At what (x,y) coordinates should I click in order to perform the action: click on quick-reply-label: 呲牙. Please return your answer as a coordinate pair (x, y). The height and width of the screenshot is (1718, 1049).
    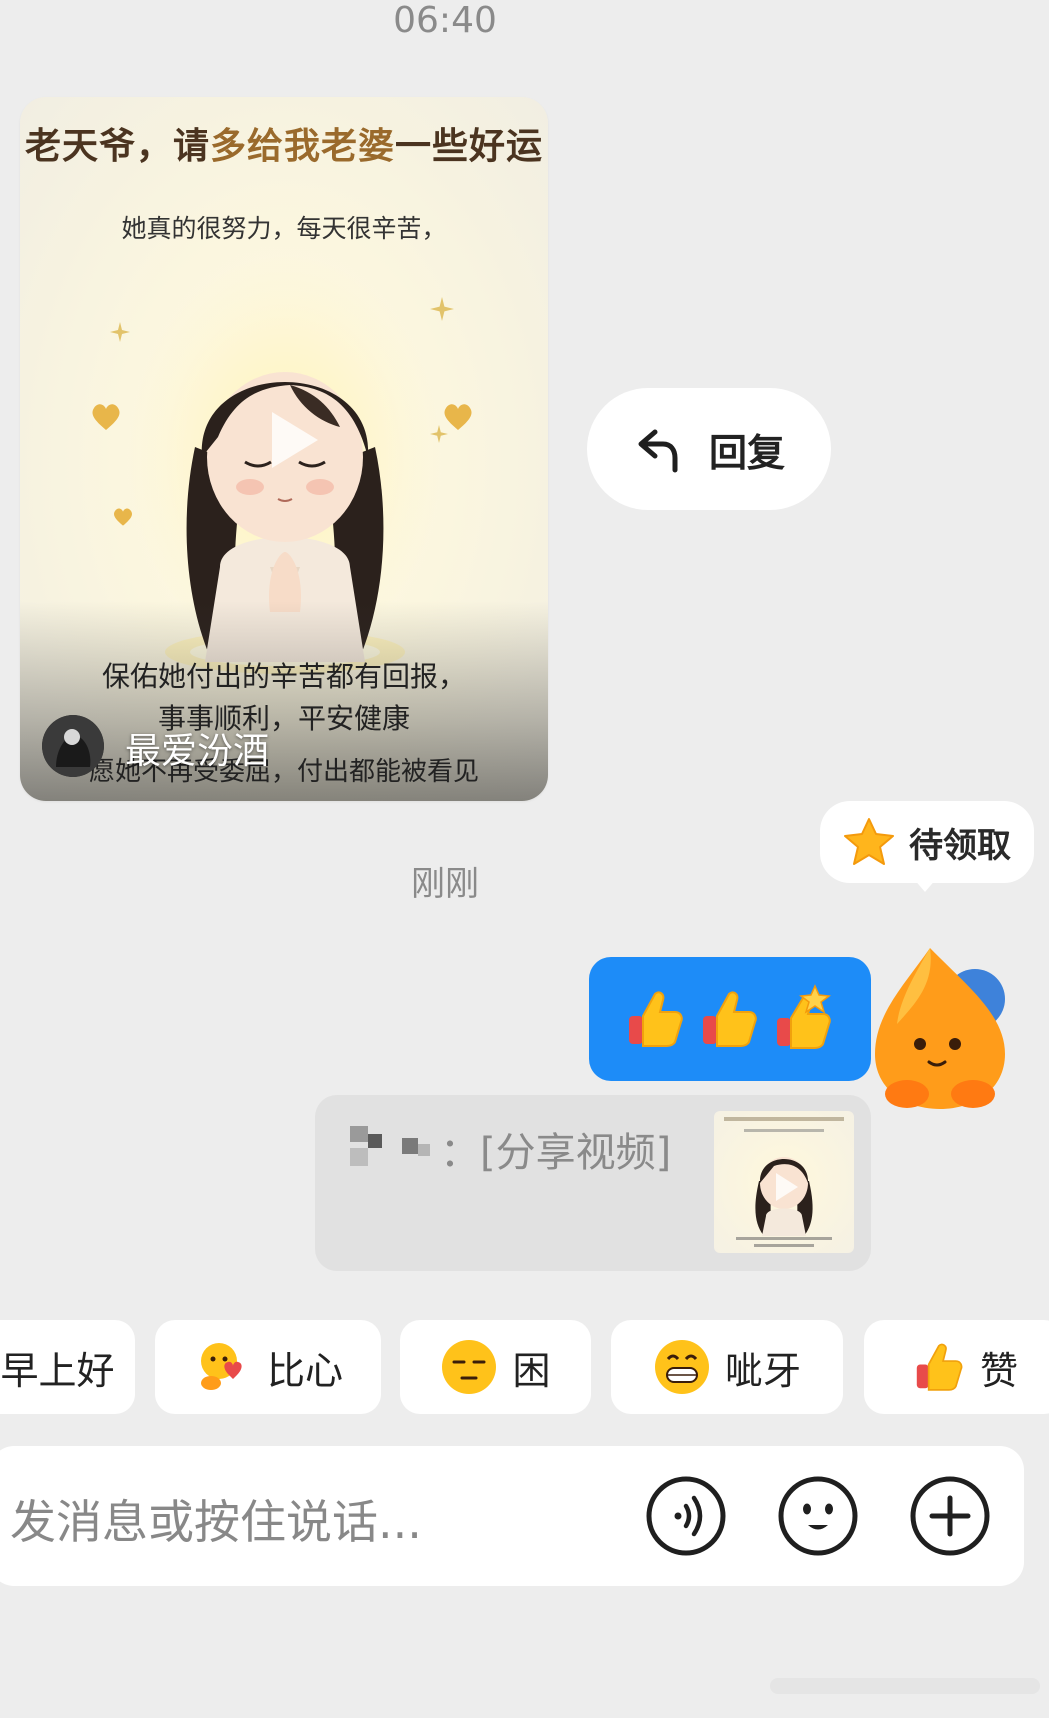
    Looking at the image, I should click on (762, 1370).